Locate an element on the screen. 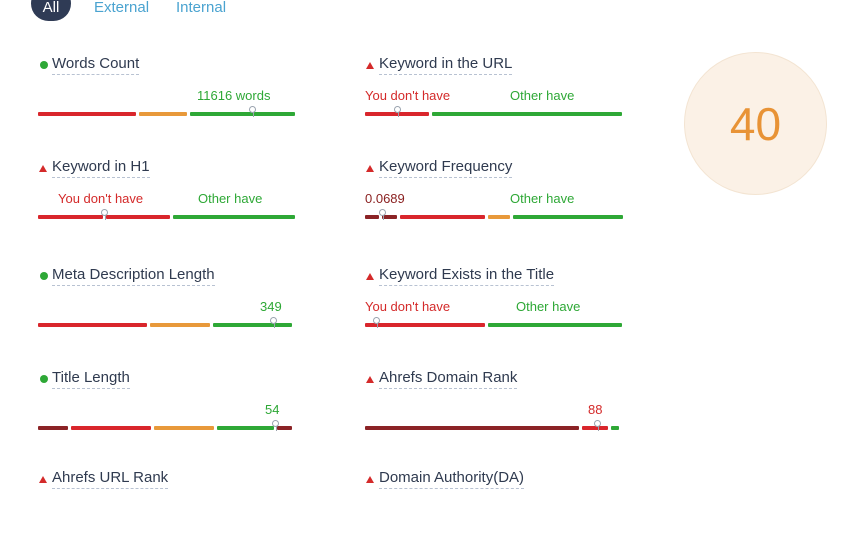  metric-words-count: Words Count 11616 words is located at coordinates (168, 95).